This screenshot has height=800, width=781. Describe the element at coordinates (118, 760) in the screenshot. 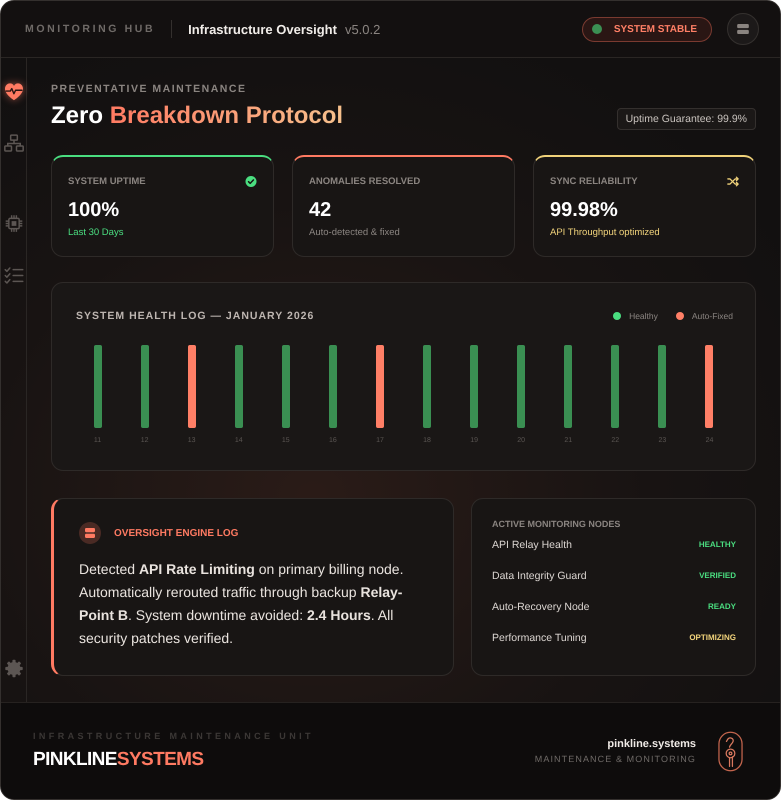

I see `company-wordmark: PINKLINESYSTEMS` at that location.